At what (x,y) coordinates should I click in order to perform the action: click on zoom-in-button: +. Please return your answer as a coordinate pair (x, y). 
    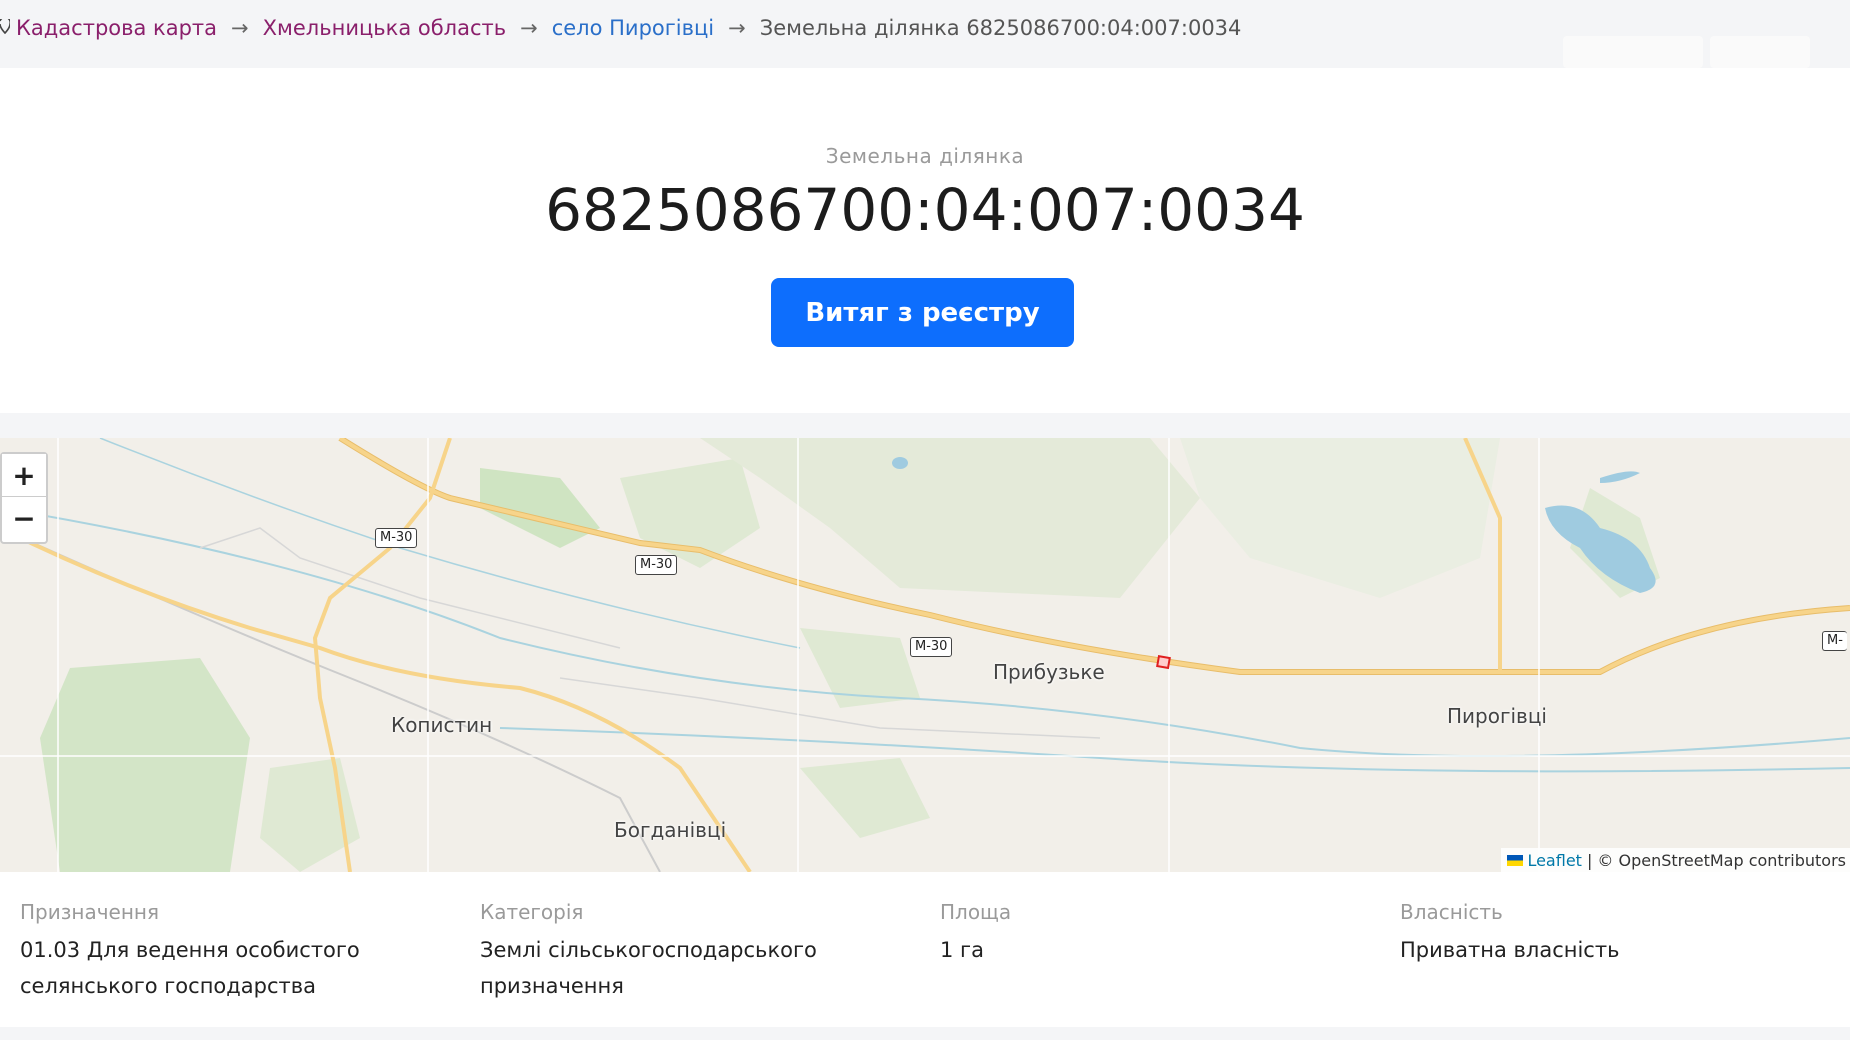
    Looking at the image, I should click on (24, 475).